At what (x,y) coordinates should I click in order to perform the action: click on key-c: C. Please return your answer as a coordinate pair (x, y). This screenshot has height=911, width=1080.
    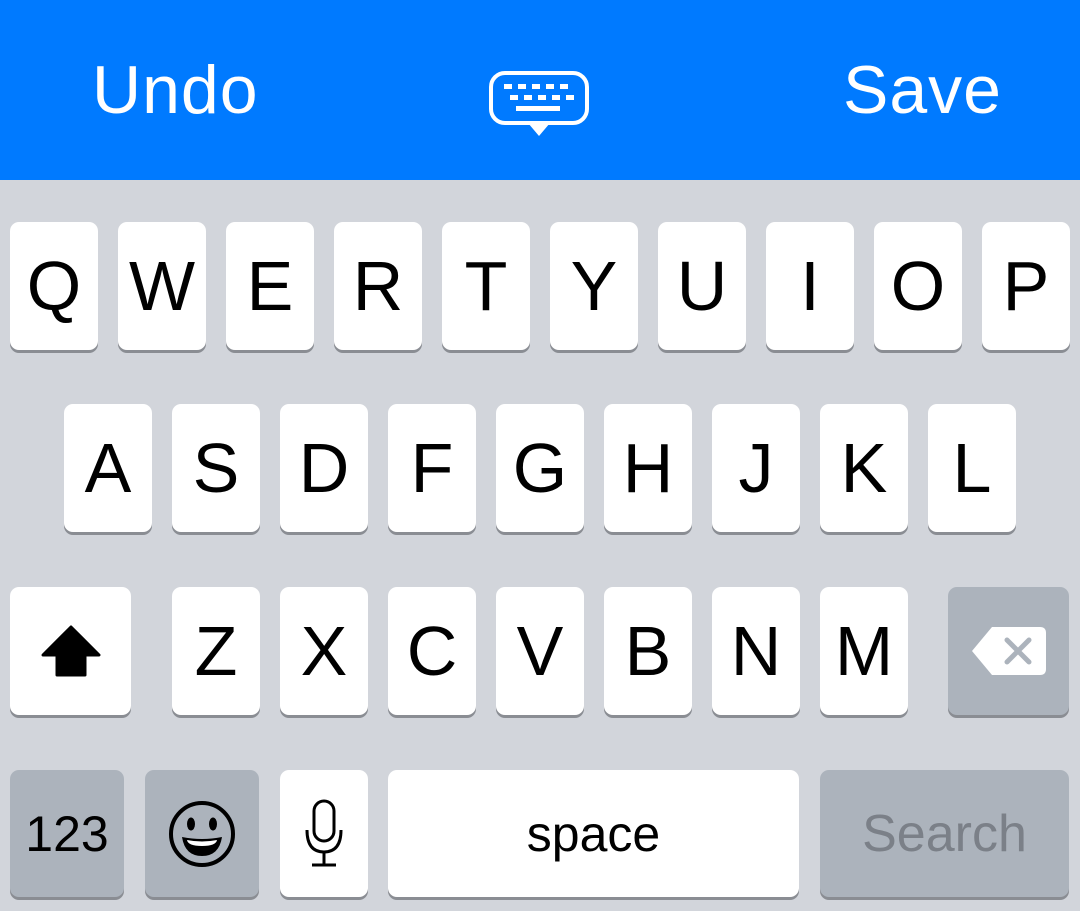
    Looking at the image, I should click on (432, 651).